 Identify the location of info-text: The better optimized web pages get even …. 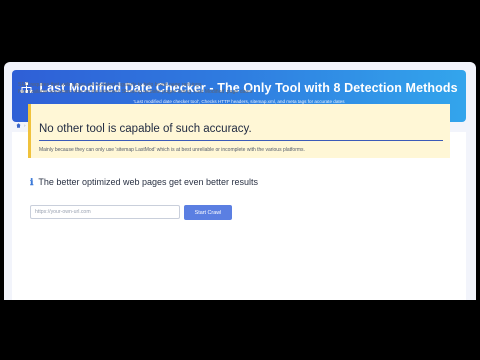
(148, 182).